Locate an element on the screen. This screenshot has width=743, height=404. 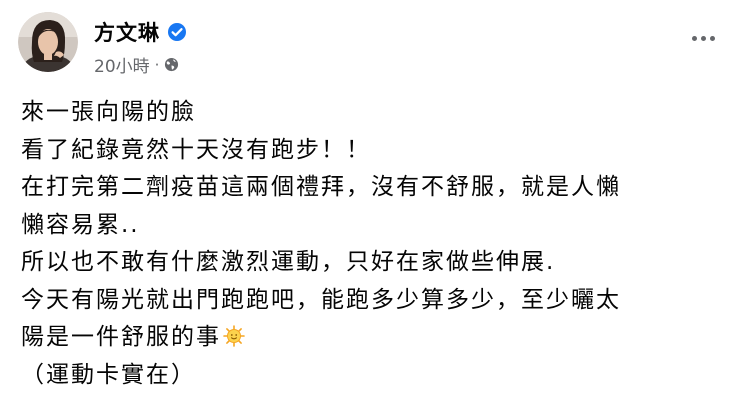
post-line: 看了紀錄竟然十天沒有跑步！！ is located at coordinates (196, 149).